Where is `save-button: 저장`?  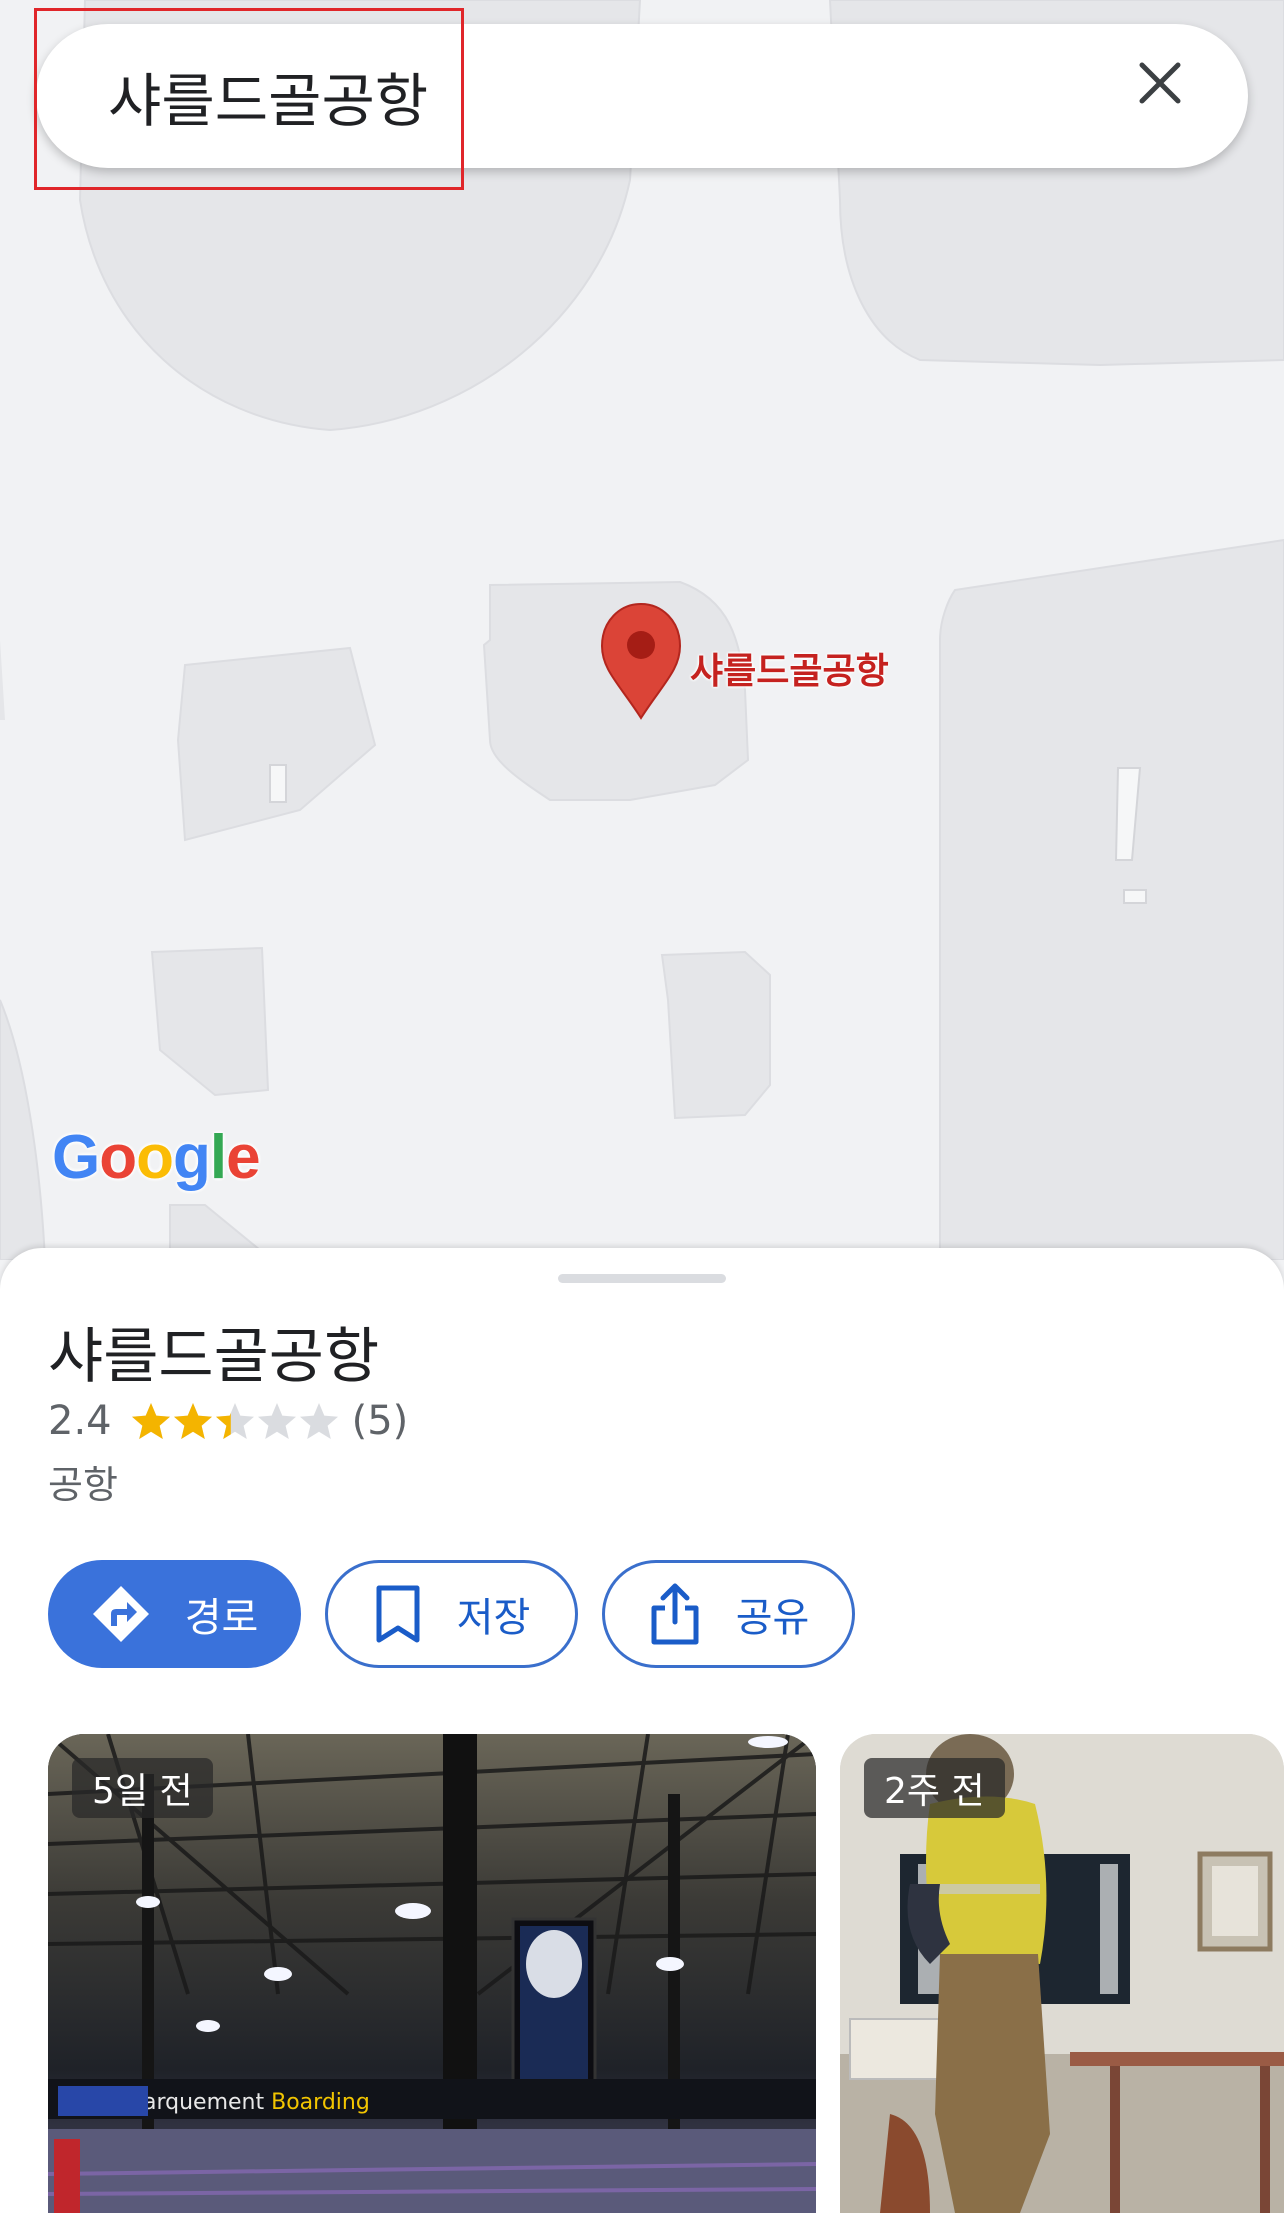 save-button: 저장 is located at coordinates (451, 1614).